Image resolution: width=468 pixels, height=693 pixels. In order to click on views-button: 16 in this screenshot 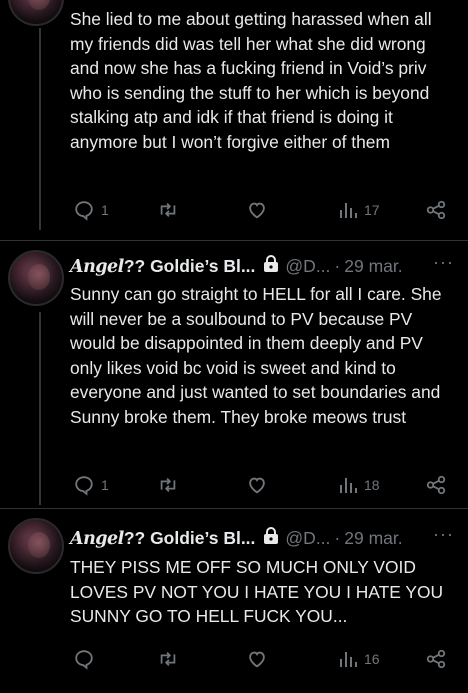, I will do `click(359, 659)`.